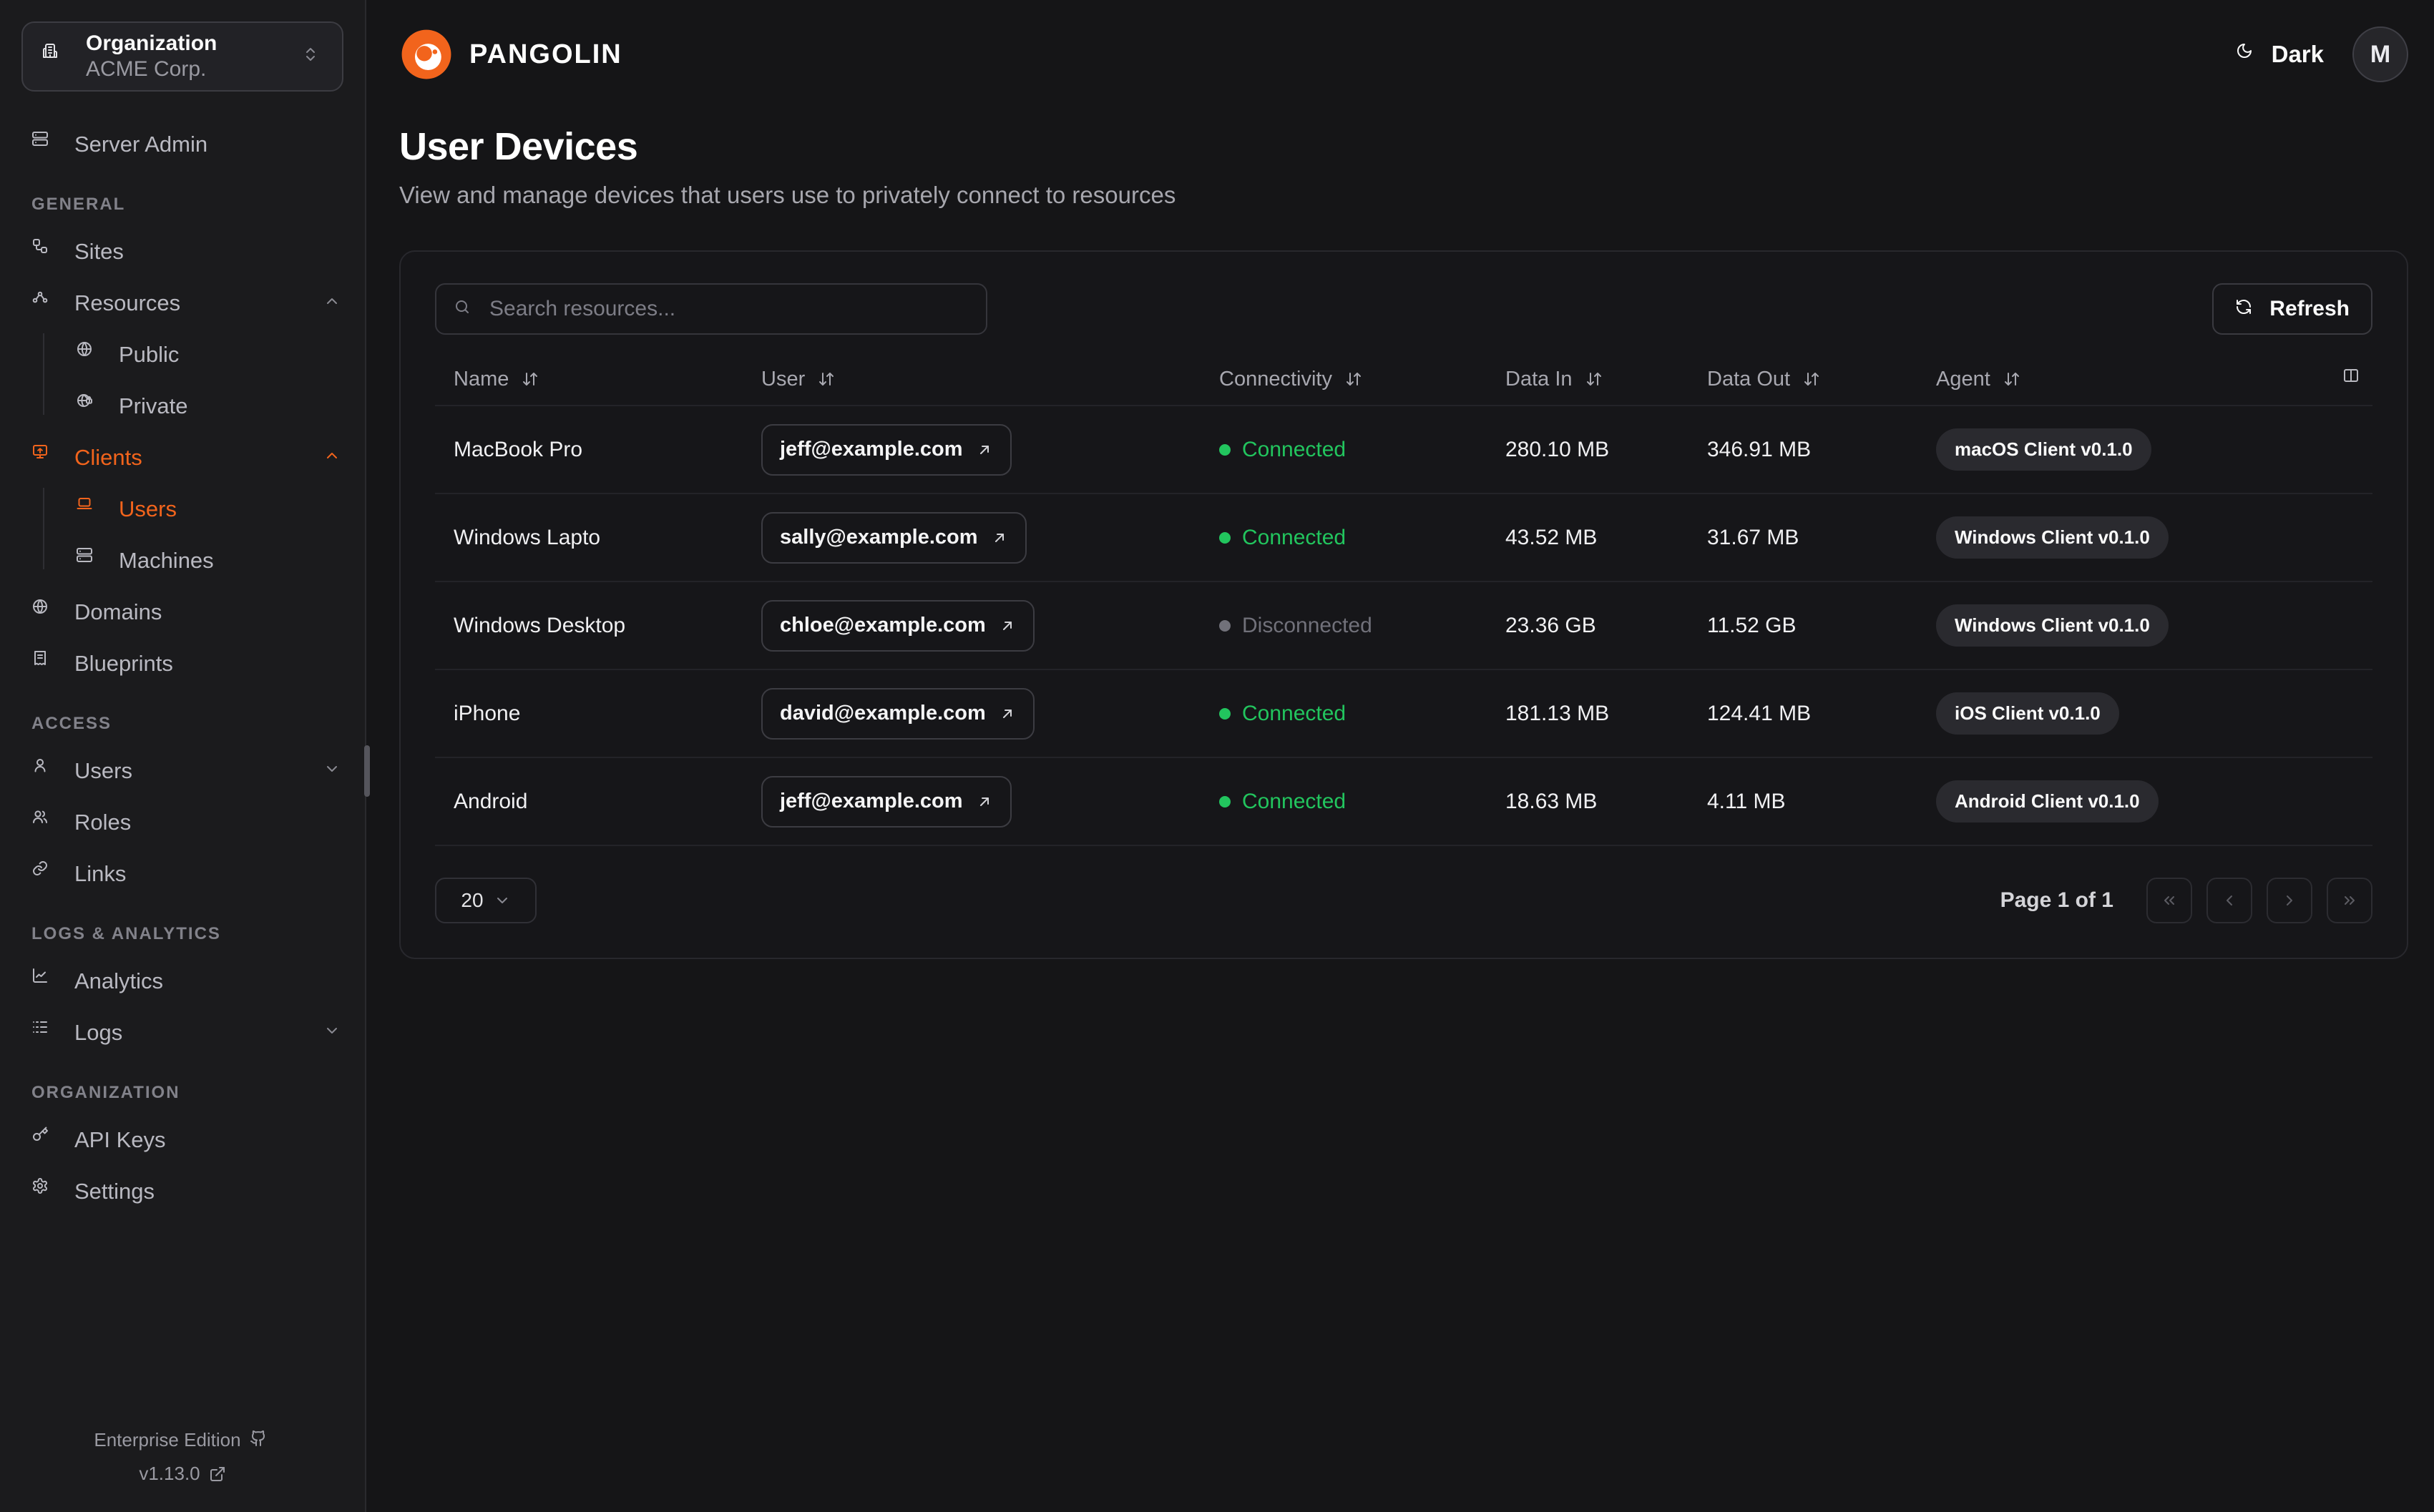  I want to click on prev-page-button, so click(2229, 900).